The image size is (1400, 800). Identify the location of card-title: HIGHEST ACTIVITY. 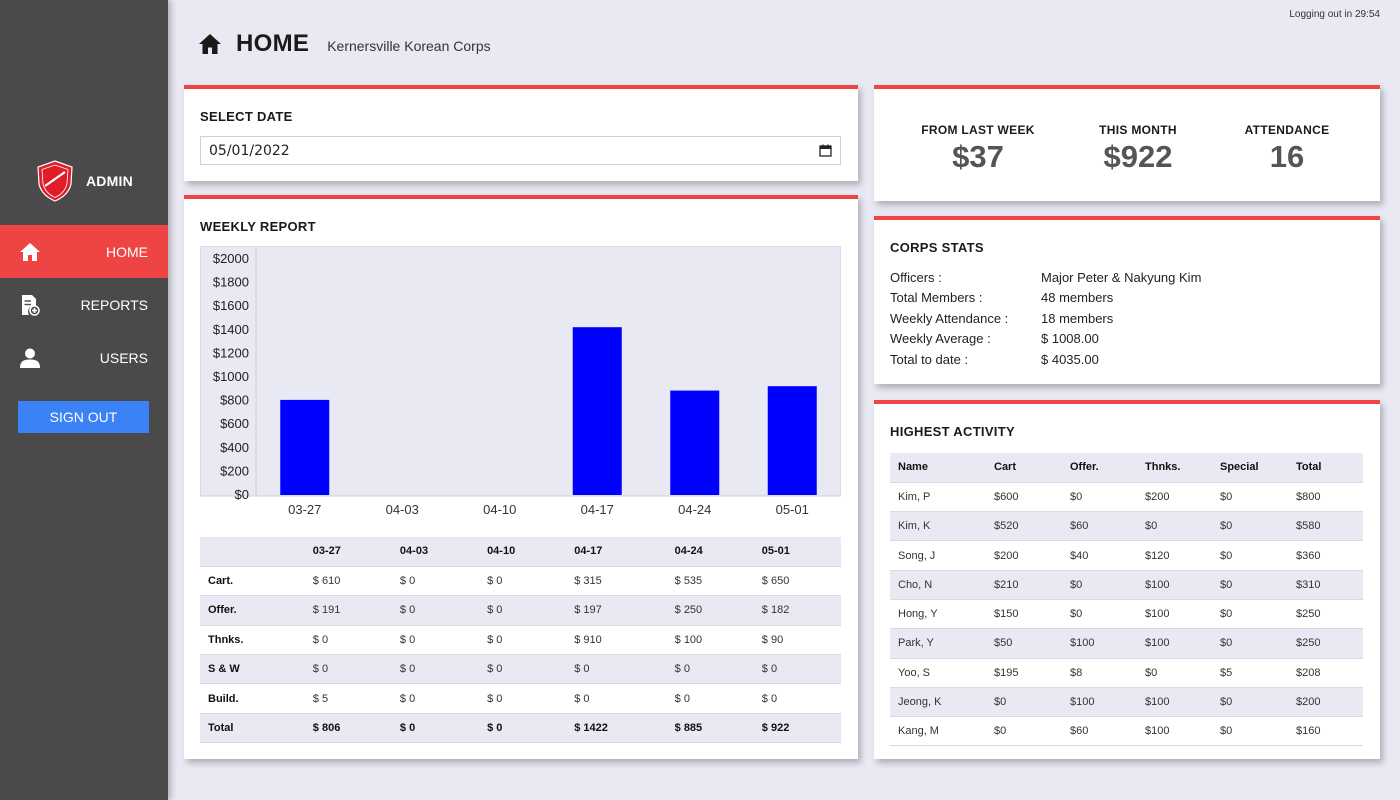
(952, 431).